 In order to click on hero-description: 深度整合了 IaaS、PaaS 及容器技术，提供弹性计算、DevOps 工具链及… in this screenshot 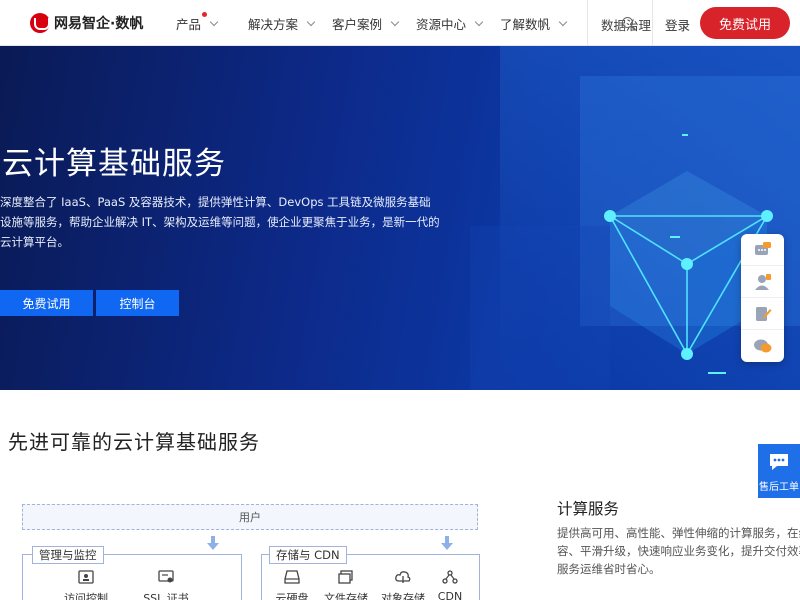, I will do `click(220, 222)`.